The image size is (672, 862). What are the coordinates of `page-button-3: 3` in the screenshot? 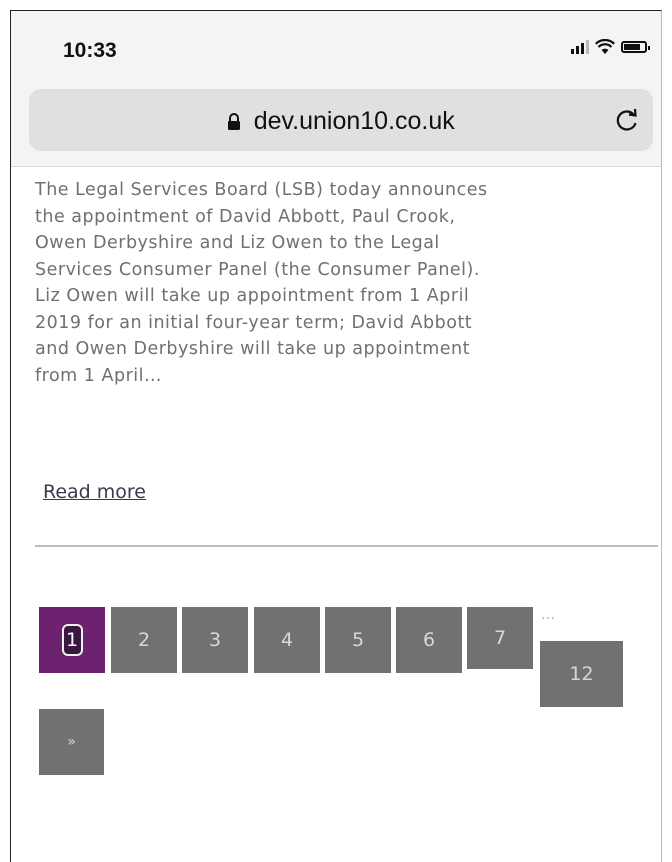 It's located at (215, 640).